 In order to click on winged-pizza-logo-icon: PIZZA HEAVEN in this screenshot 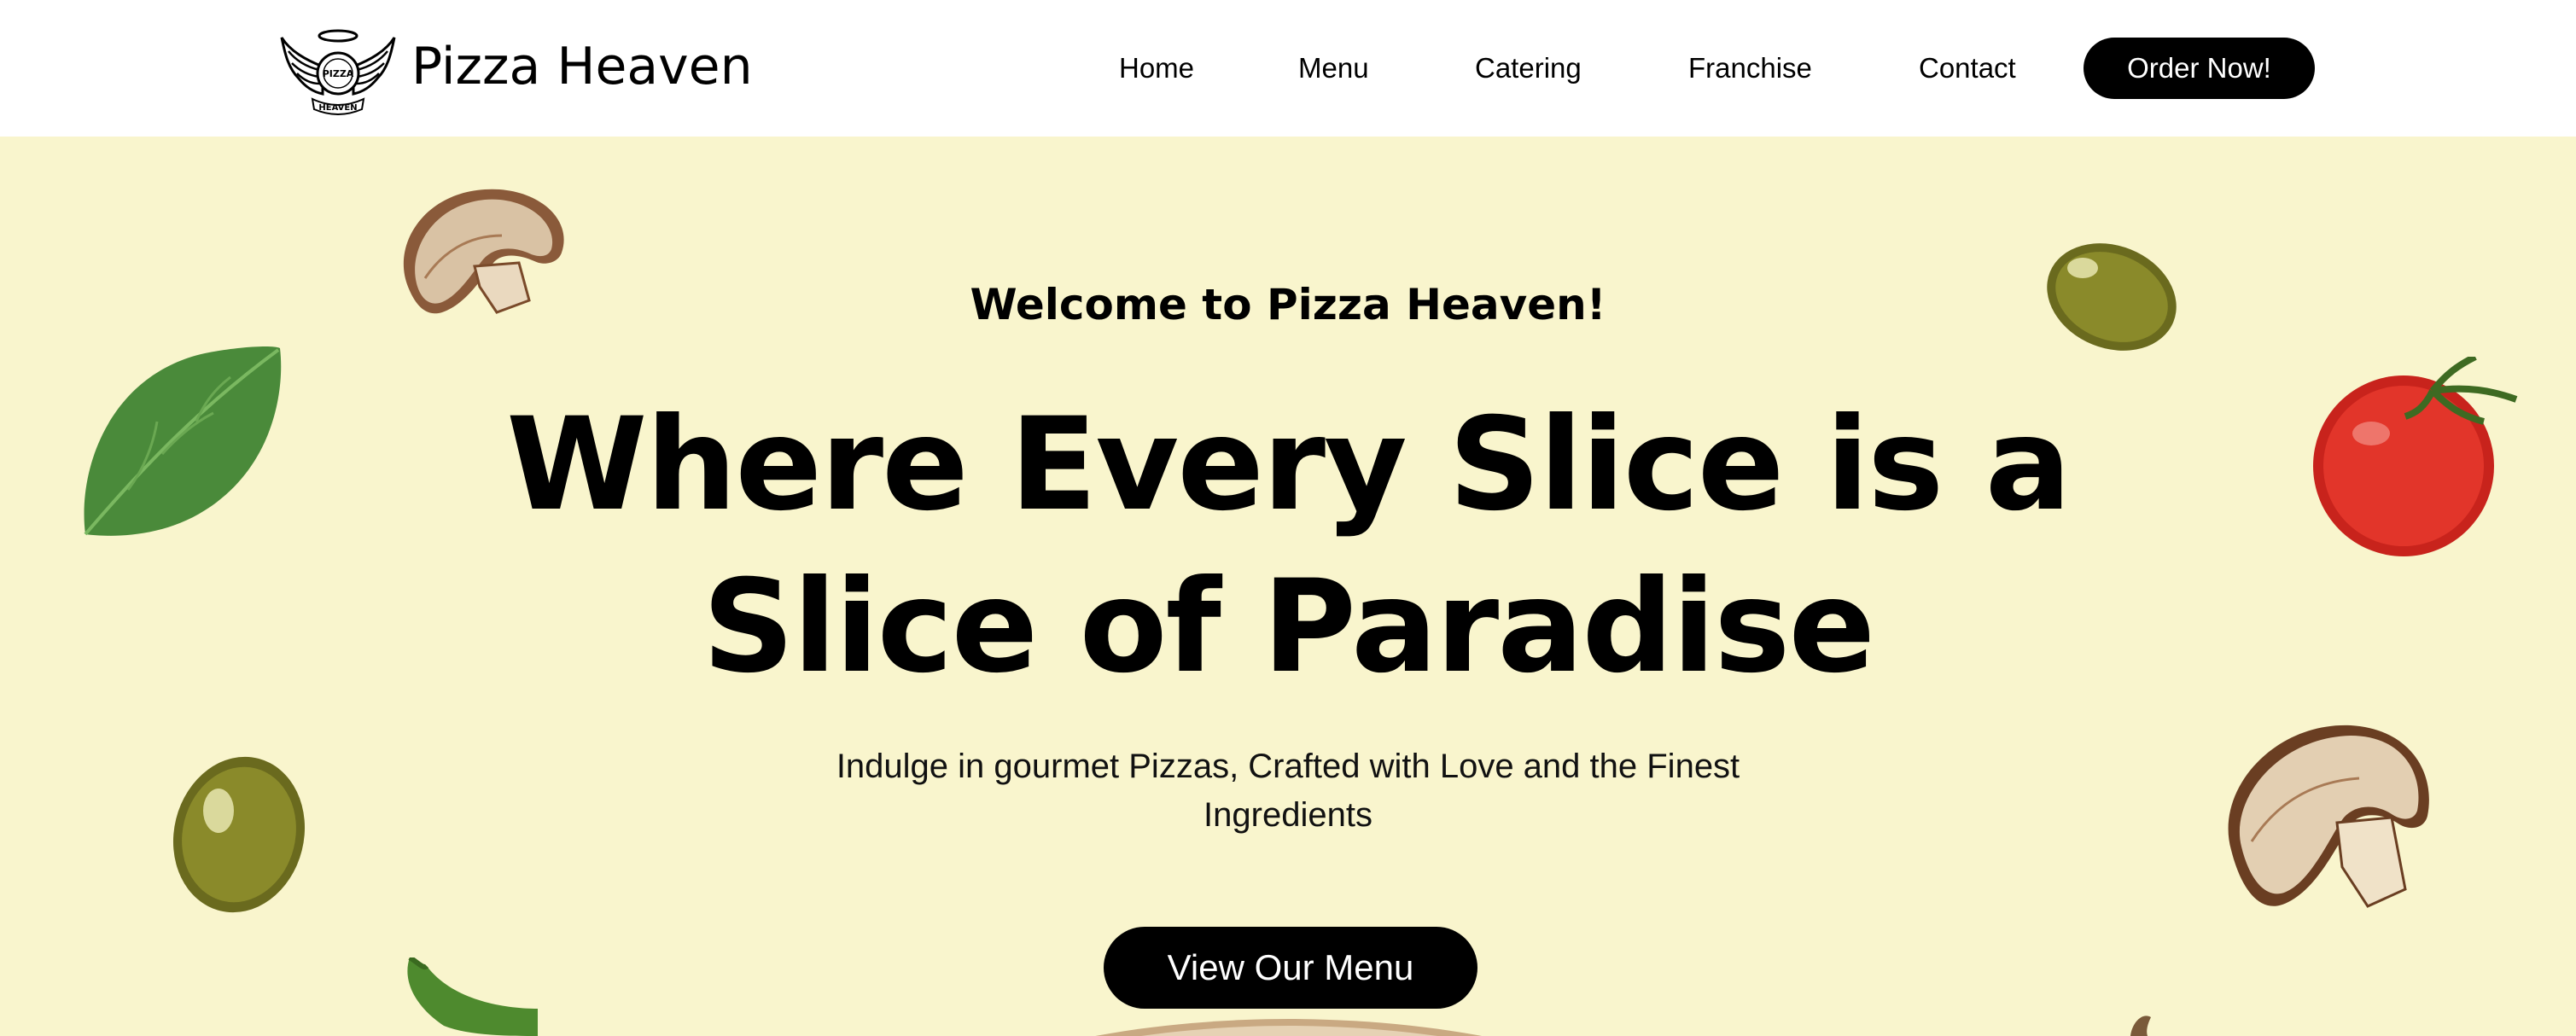, I will do `click(338, 71)`.